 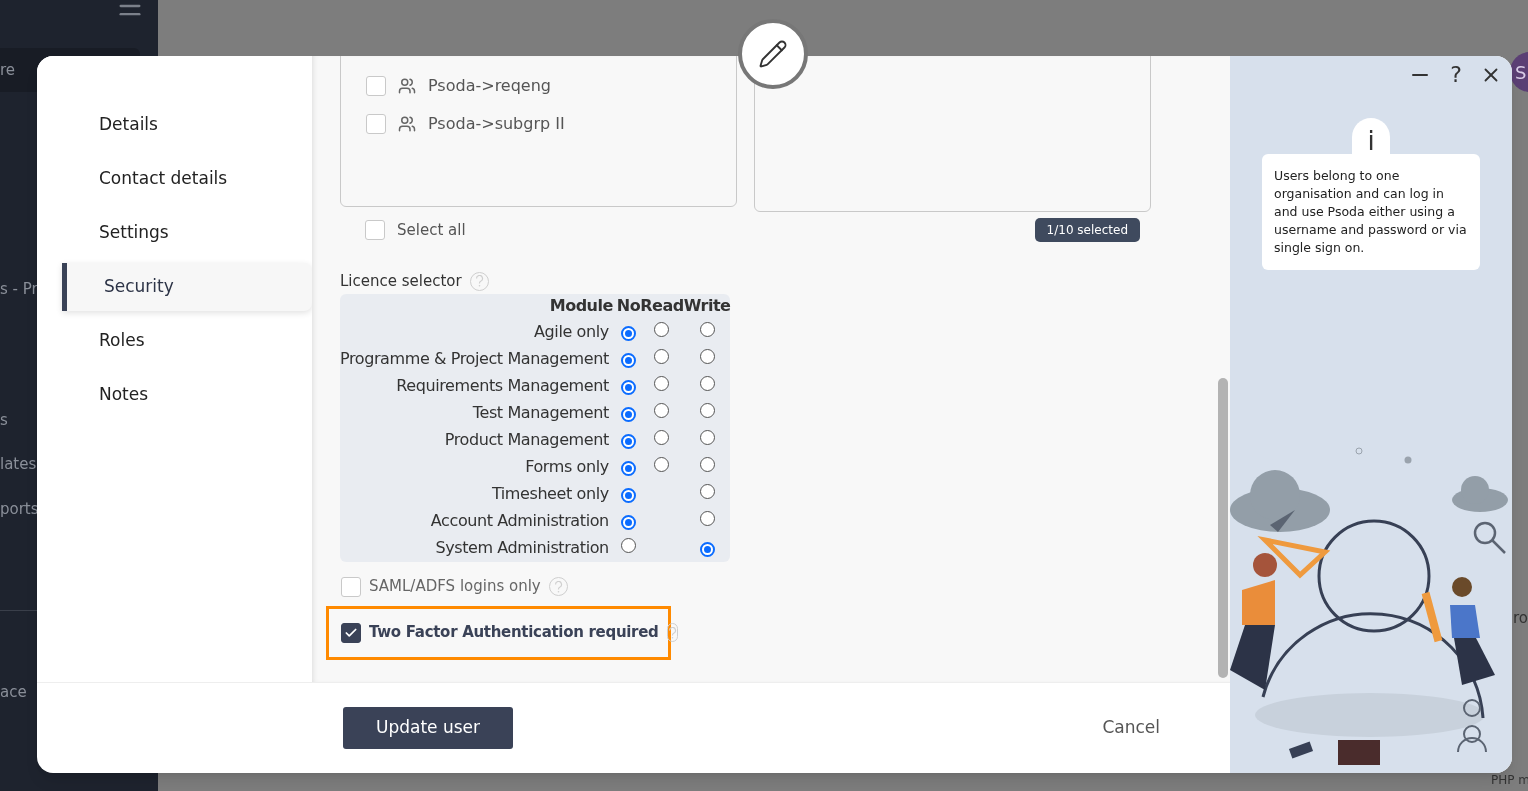 I want to click on nav-tab: Security, so click(x=187, y=287).